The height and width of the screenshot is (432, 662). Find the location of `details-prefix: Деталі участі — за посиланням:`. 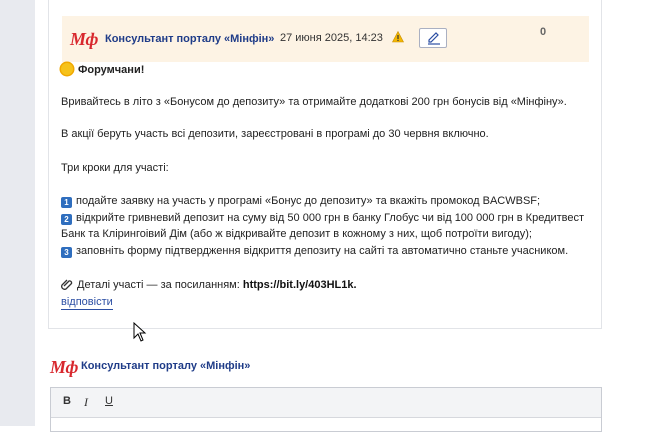

details-prefix: Деталі участі — за посиланням: is located at coordinates (160, 285).